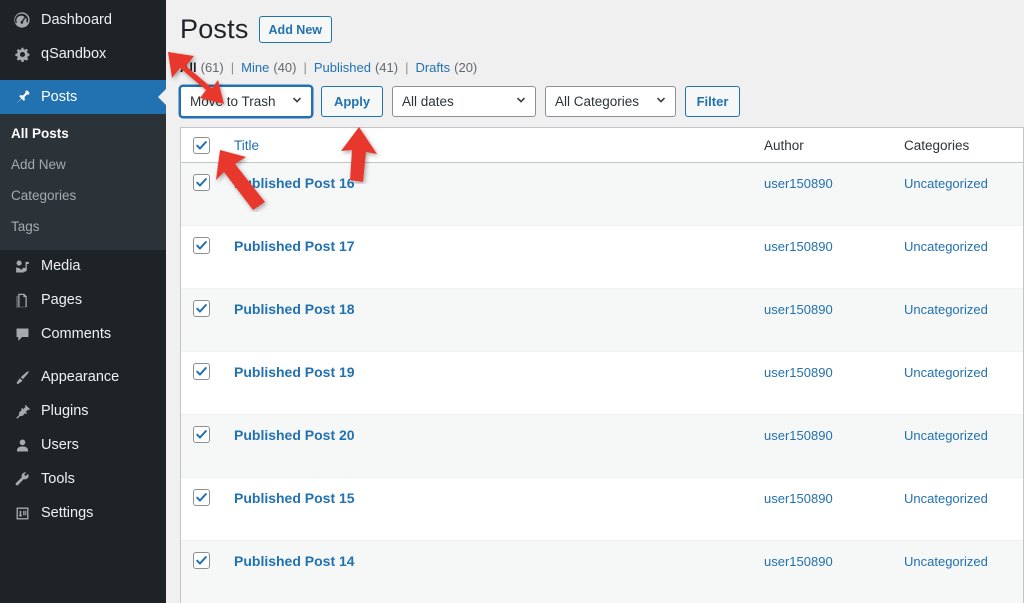  Describe the element at coordinates (712, 102) in the screenshot. I see `filter-button: Filter` at that location.